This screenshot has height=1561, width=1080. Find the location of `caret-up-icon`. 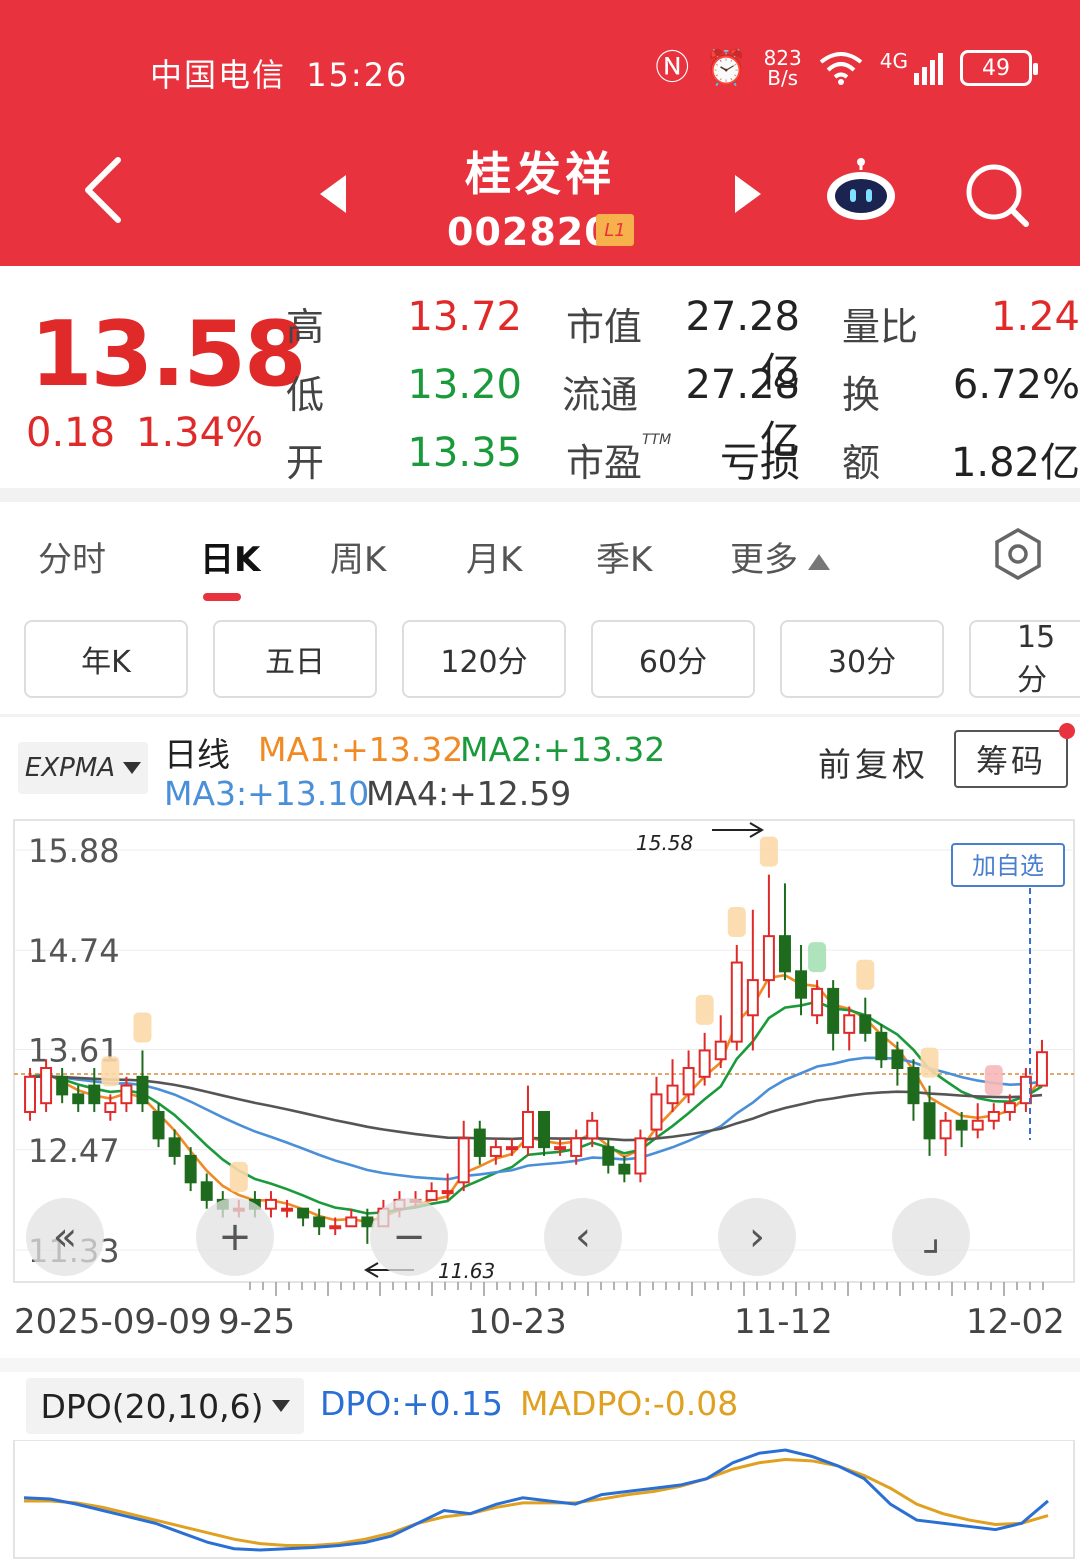

caret-up-icon is located at coordinates (819, 561).